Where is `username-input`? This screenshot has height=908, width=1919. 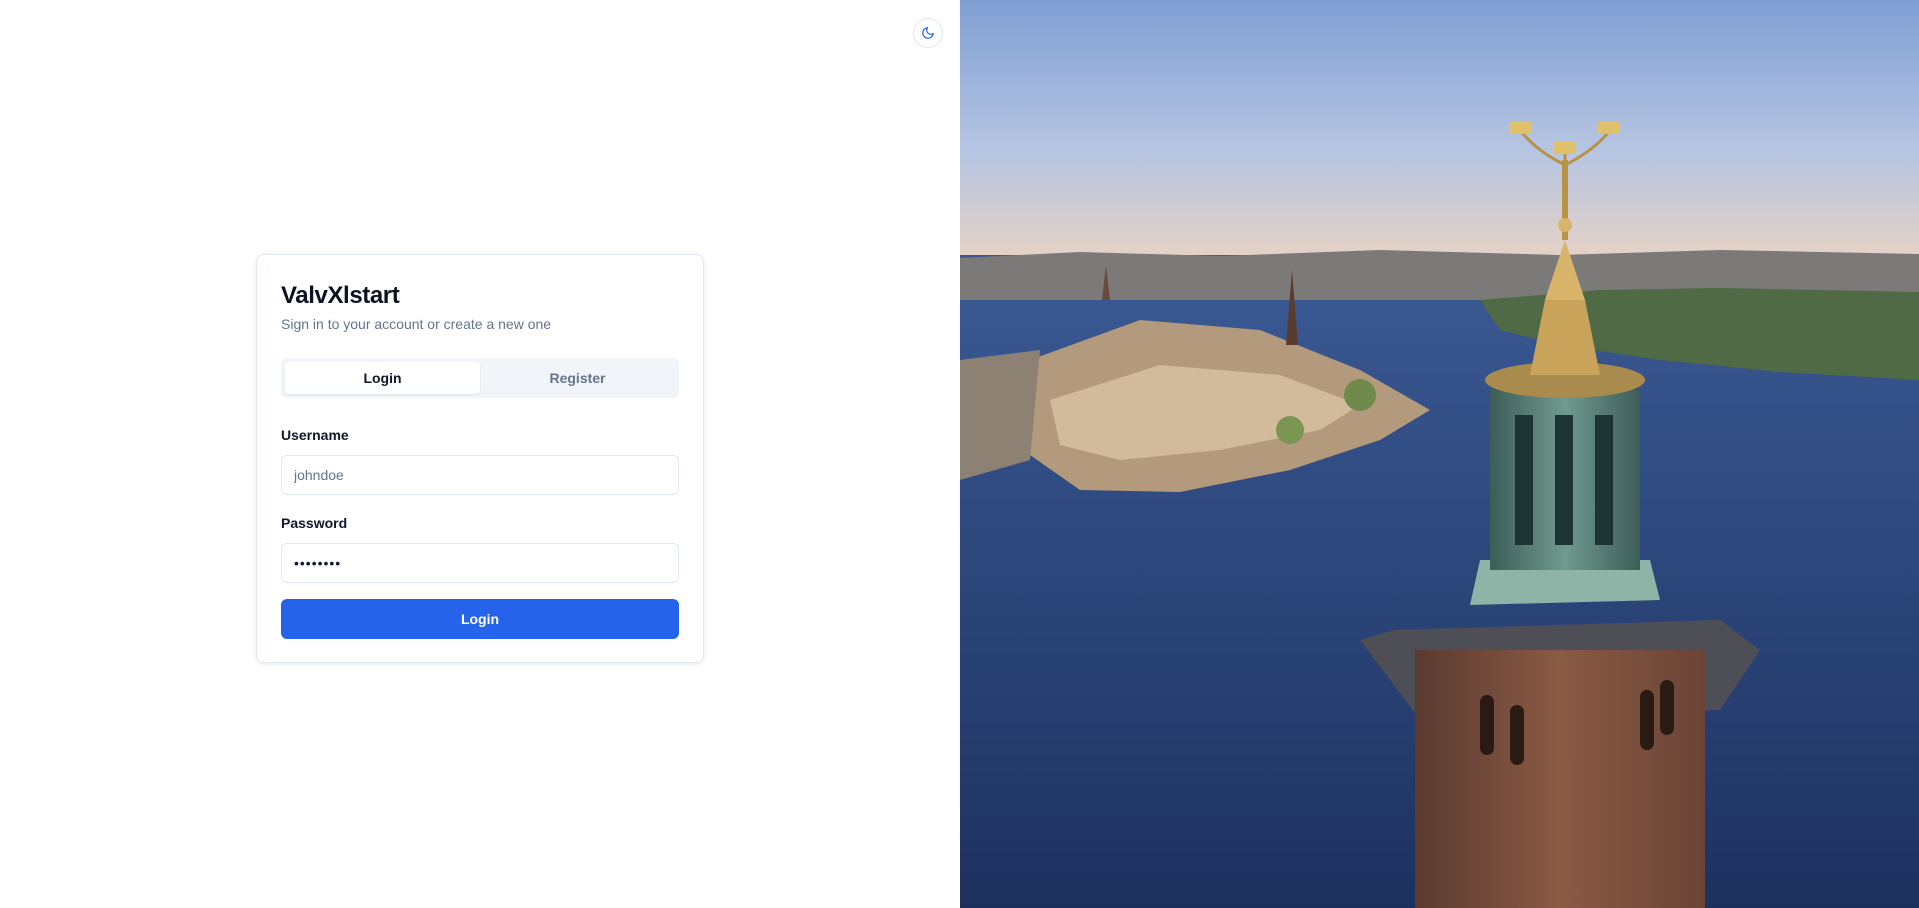 username-input is located at coordinates (480, 475).